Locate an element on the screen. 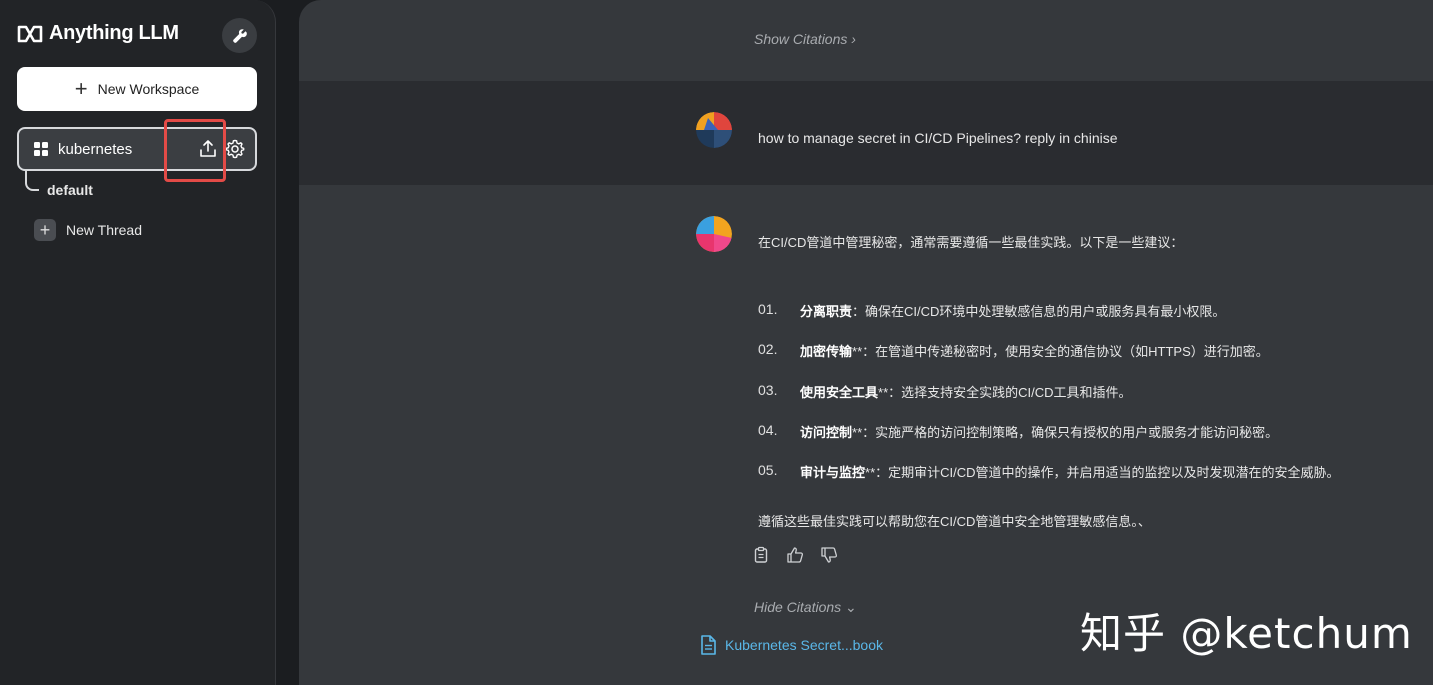  assistant-avatar is located at coordinates (714, 234).